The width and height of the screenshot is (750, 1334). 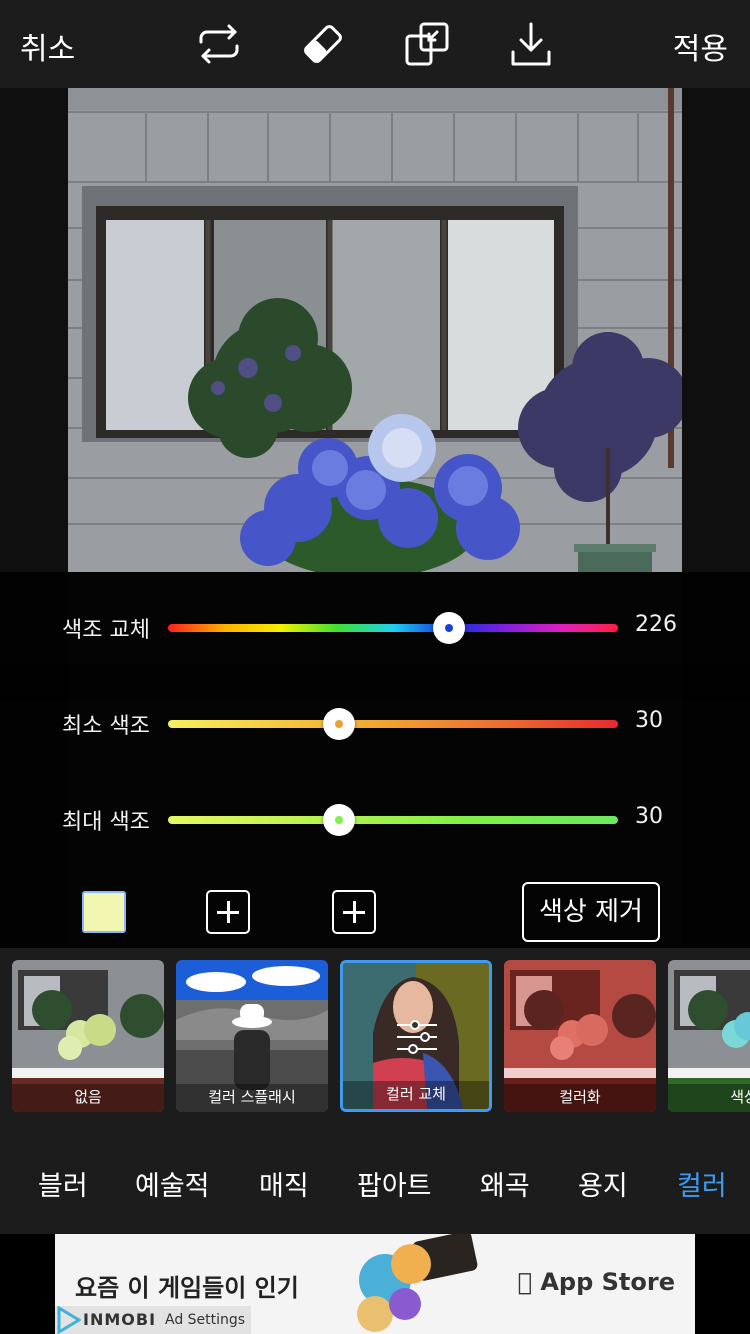 I want to click on filter-label: 색상, so click(x=709, y=1098).